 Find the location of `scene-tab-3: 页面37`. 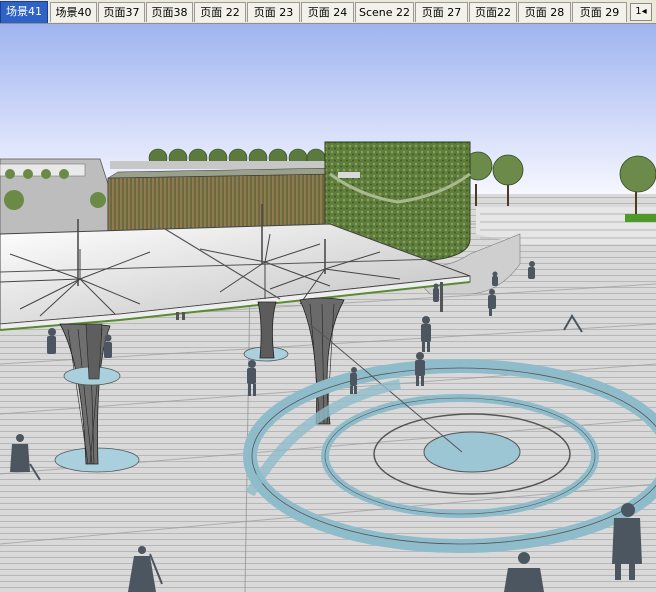

scene-tab-3: 页面37 is located at coordinates (121, 12).